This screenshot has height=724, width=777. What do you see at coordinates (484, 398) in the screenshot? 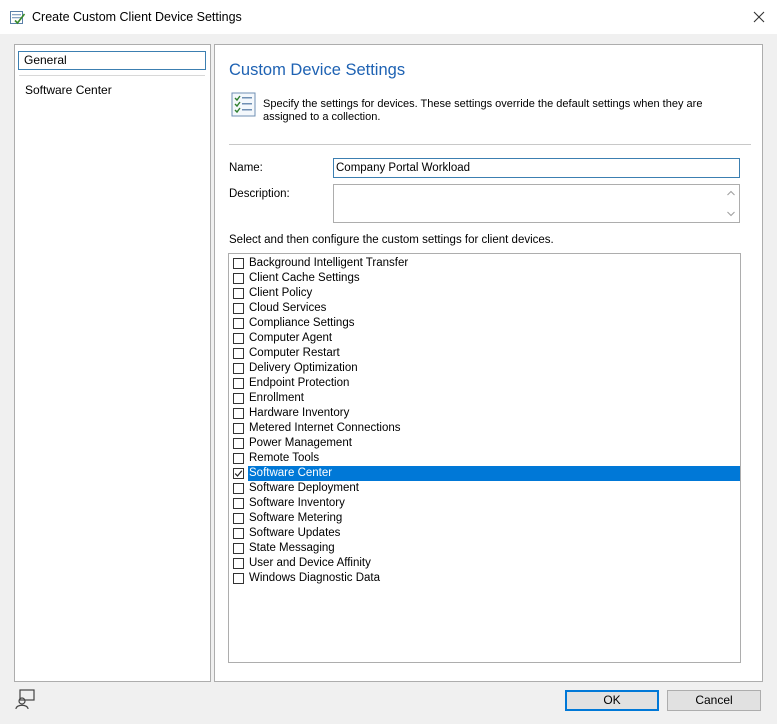
I see `setting-row: Enrollment` at bounding box center [484, 398].